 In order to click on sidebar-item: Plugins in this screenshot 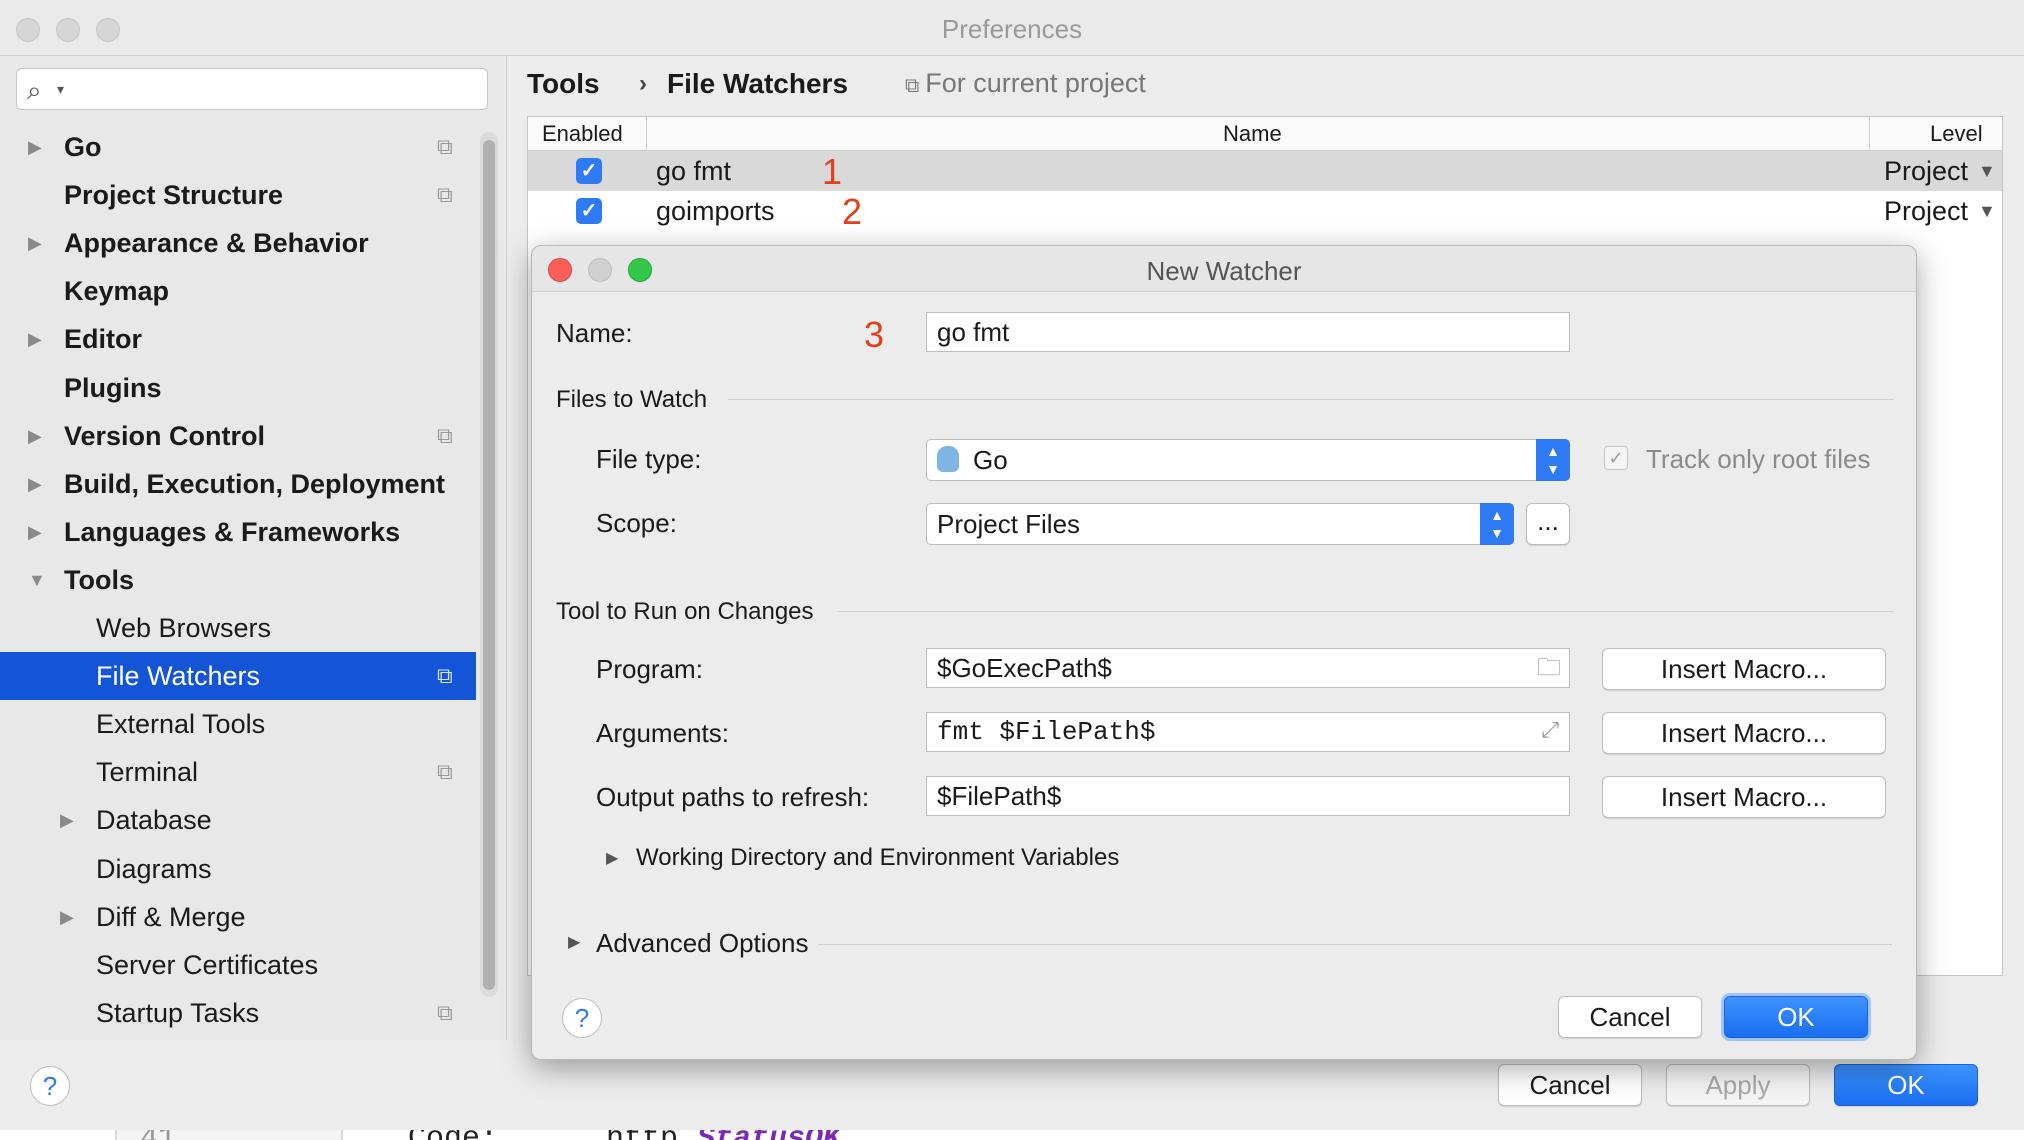, I will do `click(238, 388)`.